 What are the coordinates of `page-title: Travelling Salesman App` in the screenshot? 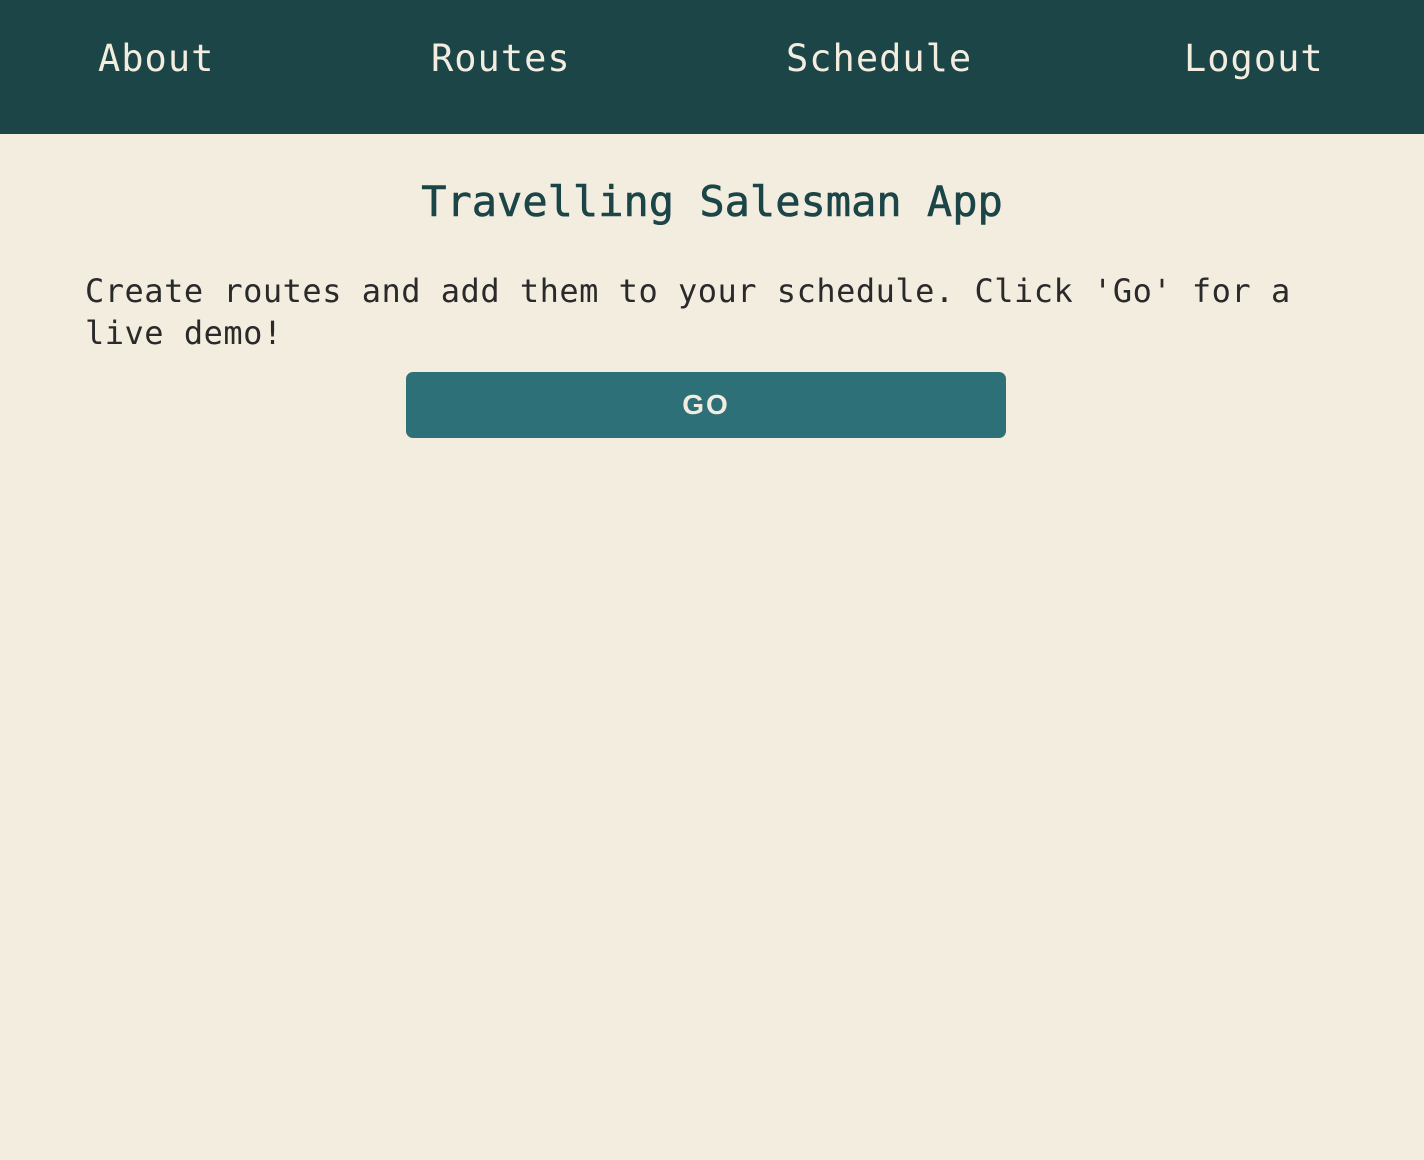 It's located at (712, 202).